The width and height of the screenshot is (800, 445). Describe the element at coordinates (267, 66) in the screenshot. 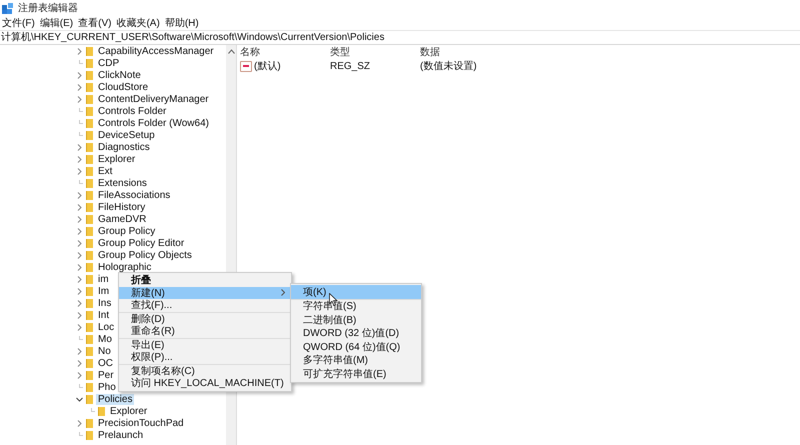

I see `table-cell-text: (默认)` at that location.